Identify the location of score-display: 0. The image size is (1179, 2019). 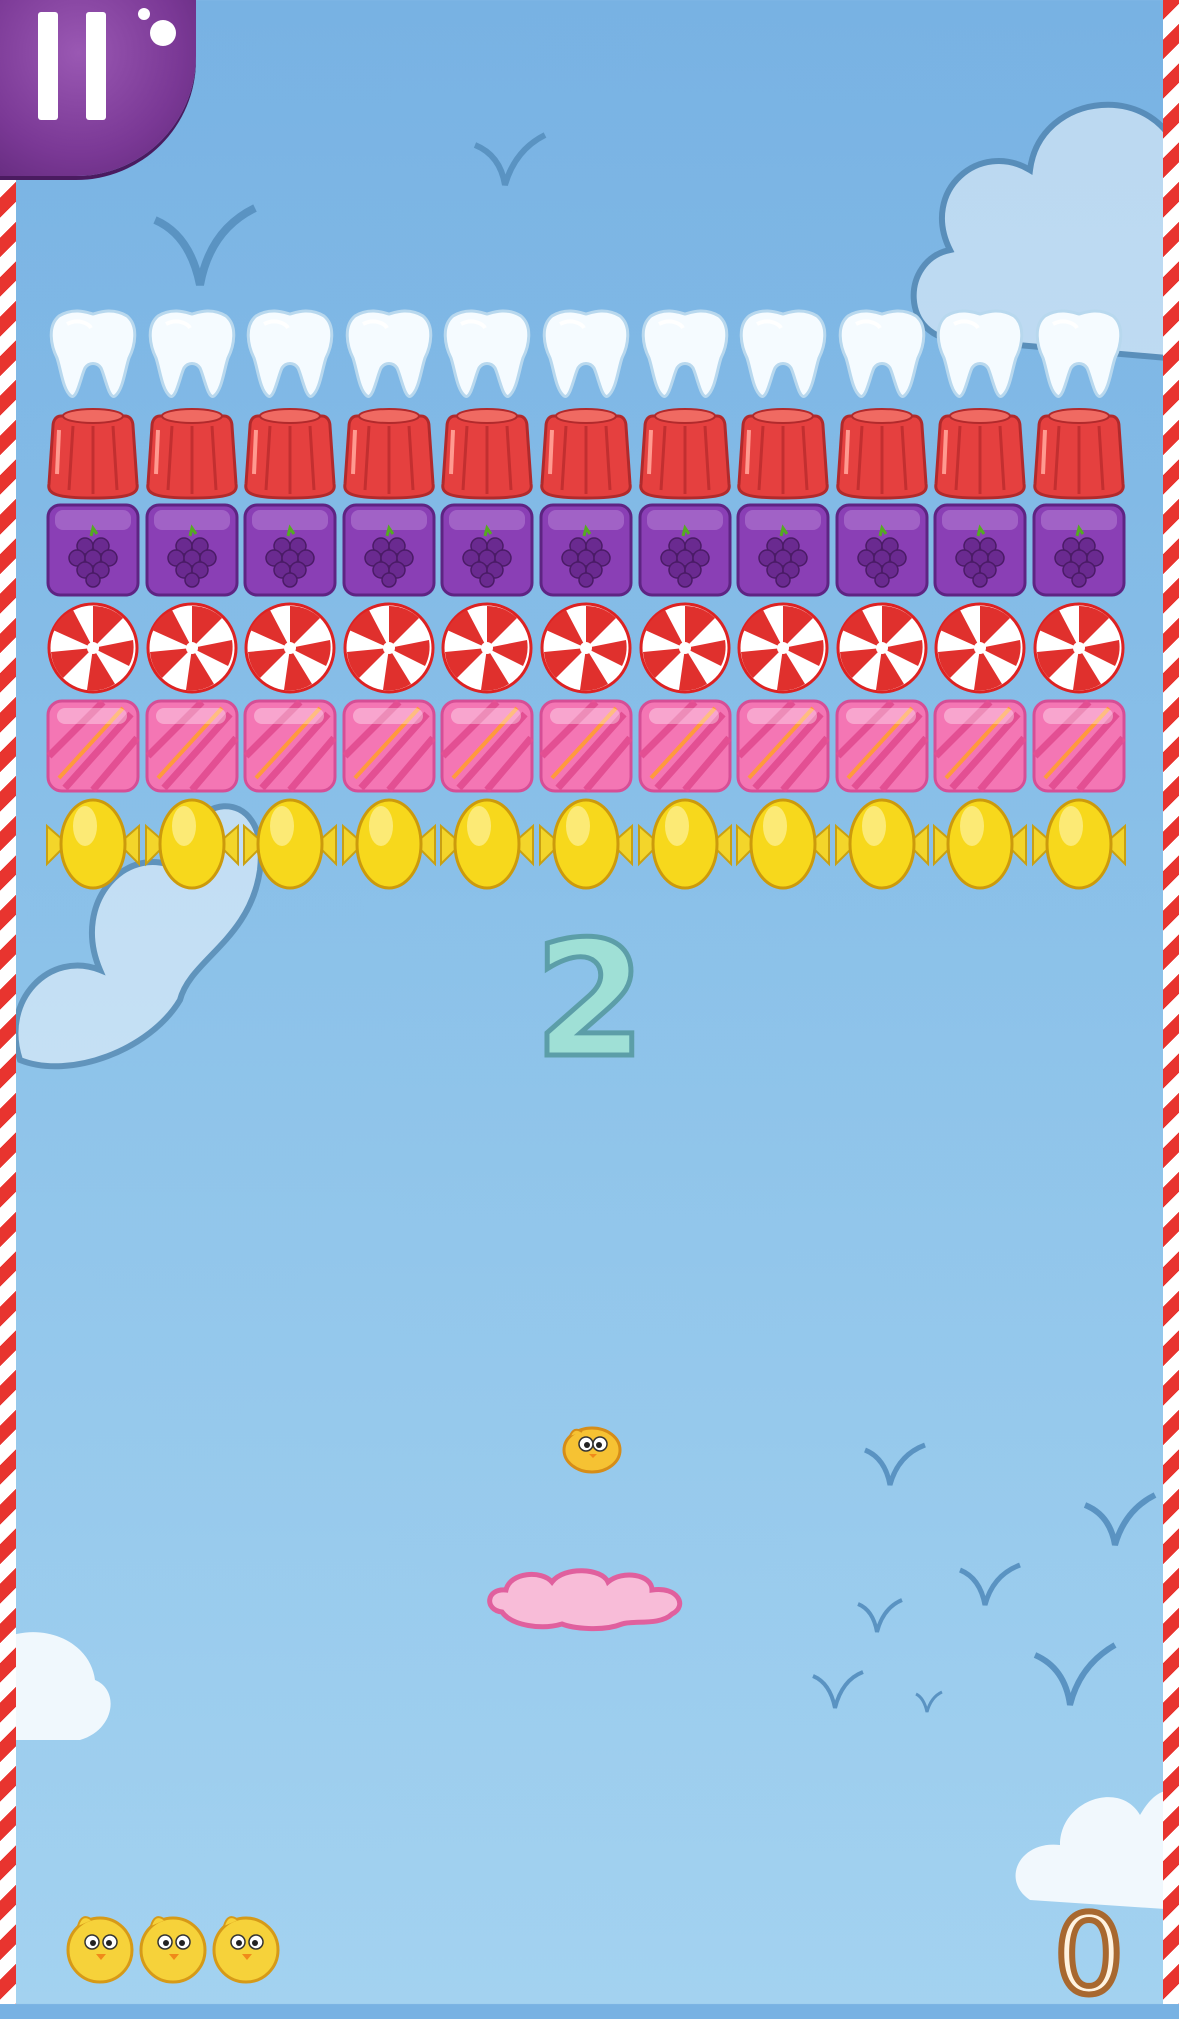
(1089, 1955).